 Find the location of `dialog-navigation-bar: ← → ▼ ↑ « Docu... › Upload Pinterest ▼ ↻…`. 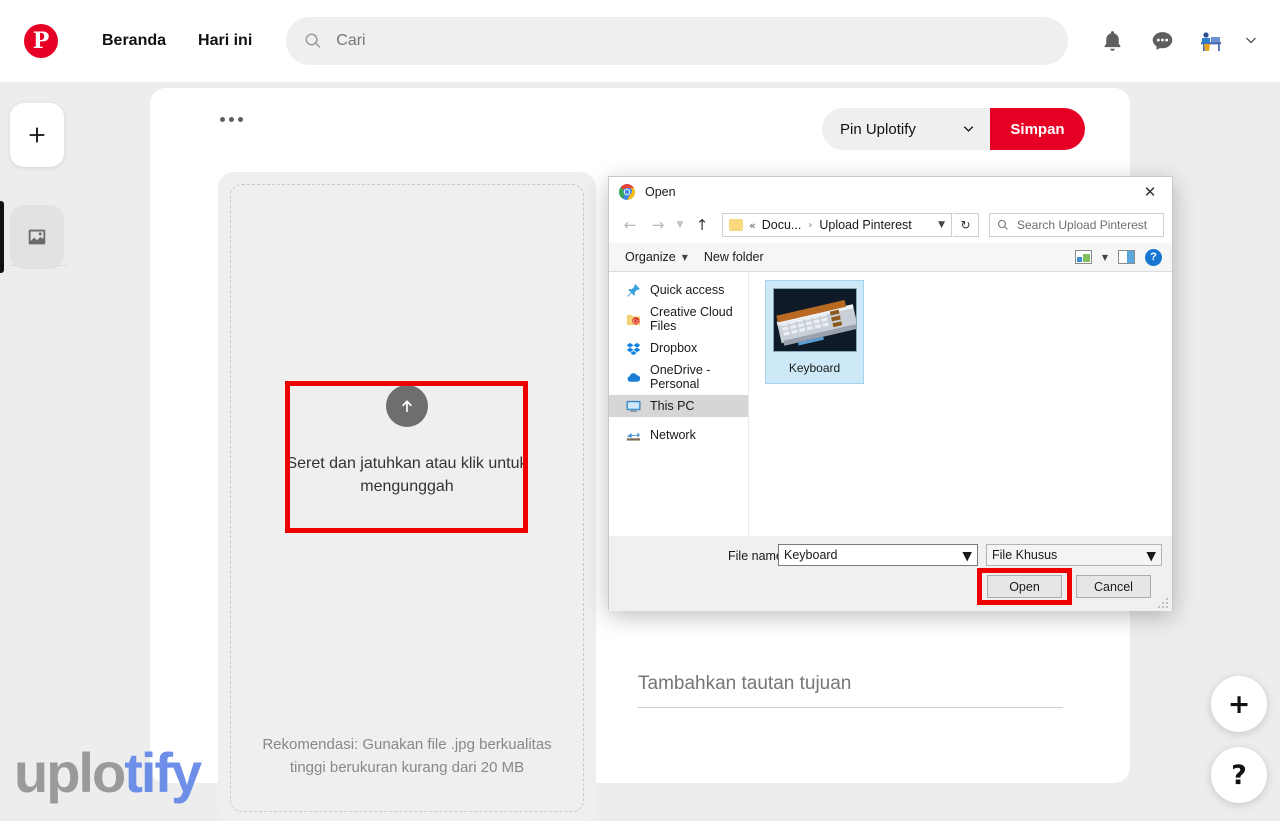

dialog-navigation-bar: ← → ▼ ↑ « Docu... › Upload Pinterest ▼ ↻… is located at coordinates (890, 225).